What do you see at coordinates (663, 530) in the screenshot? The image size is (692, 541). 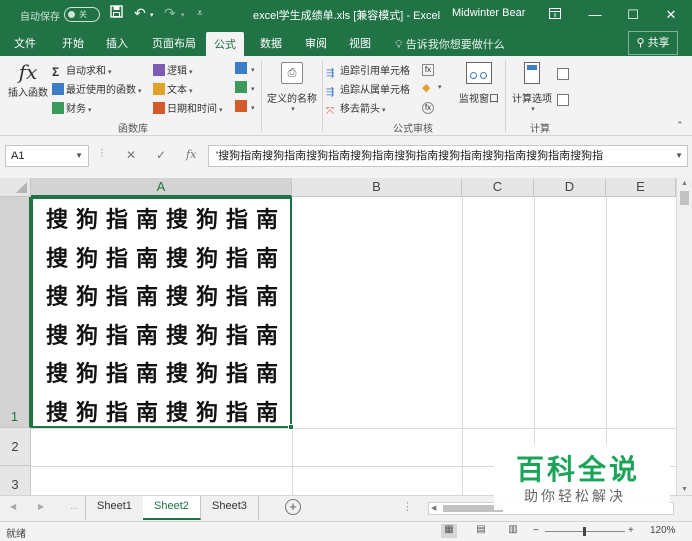 I see `zoom-level: 120%` at bounding box center [663, 530].